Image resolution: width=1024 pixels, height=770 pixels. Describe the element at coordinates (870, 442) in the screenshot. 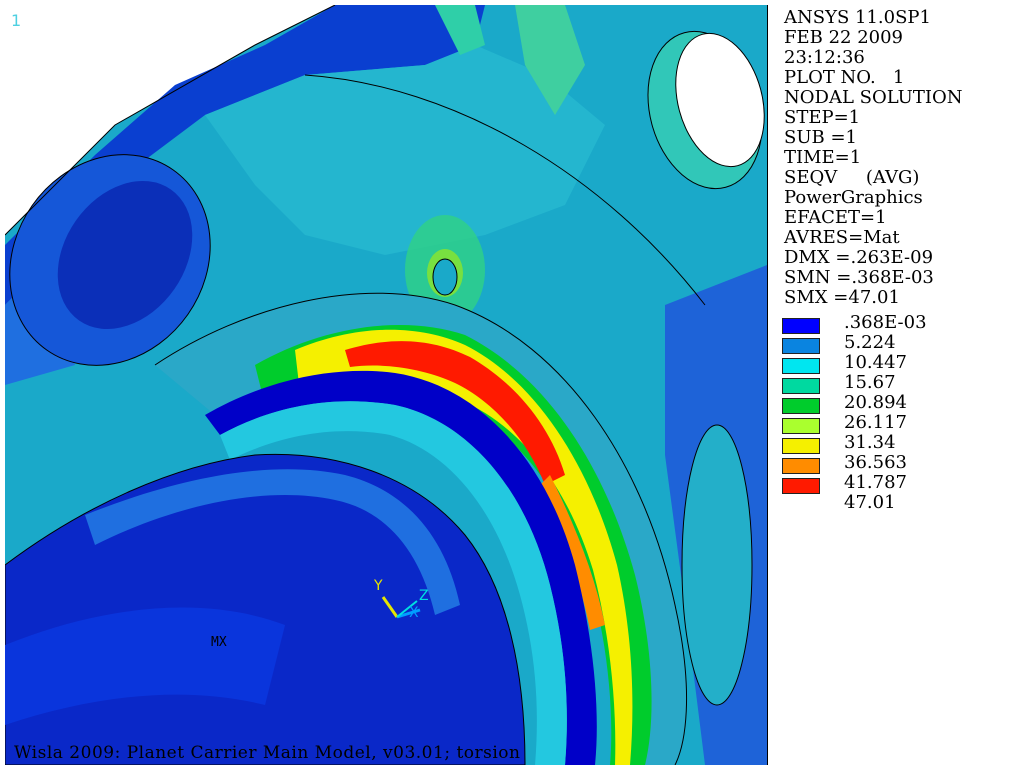

I see `legend-label: 31.34` at that location.